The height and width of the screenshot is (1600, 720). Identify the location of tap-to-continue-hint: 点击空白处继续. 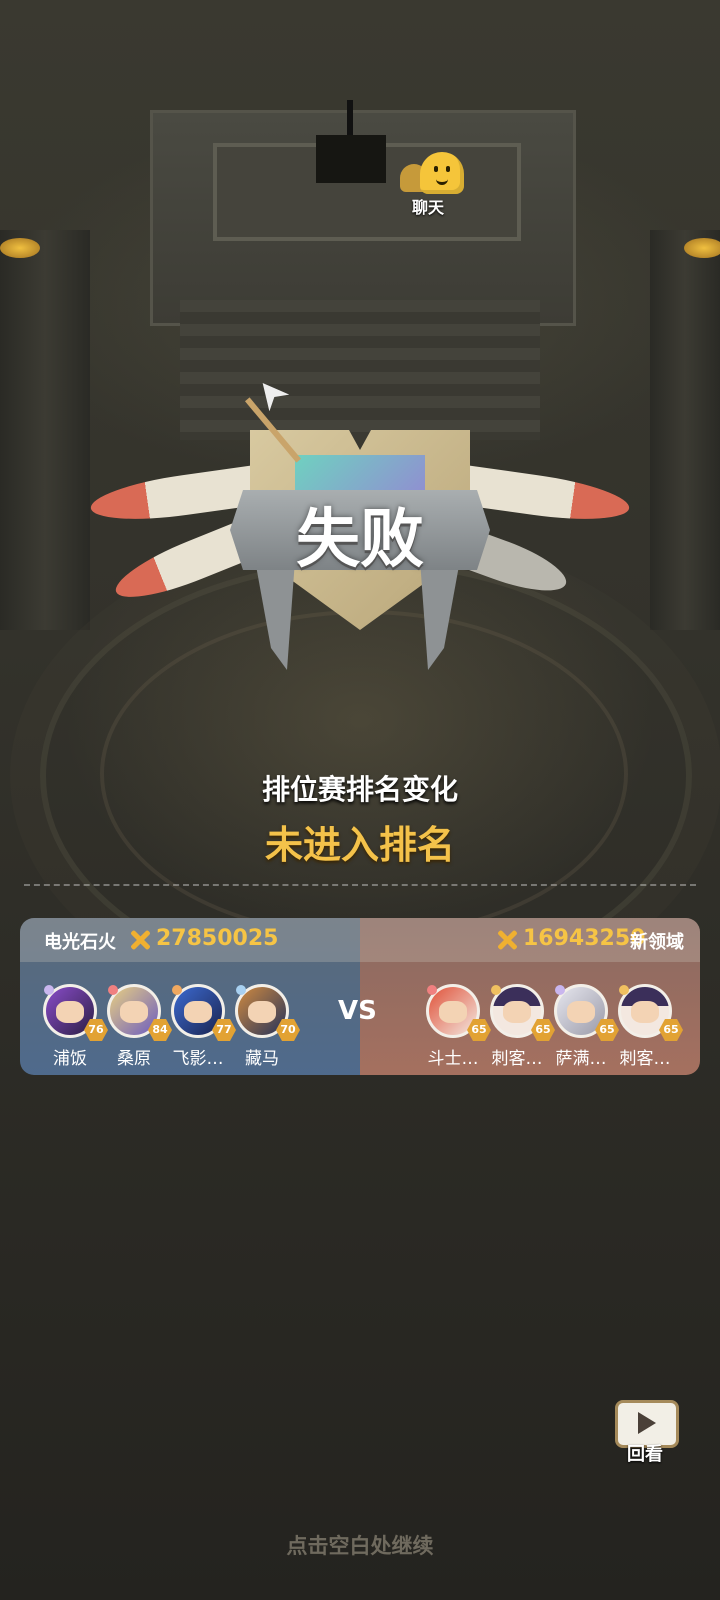
(360, 1545).